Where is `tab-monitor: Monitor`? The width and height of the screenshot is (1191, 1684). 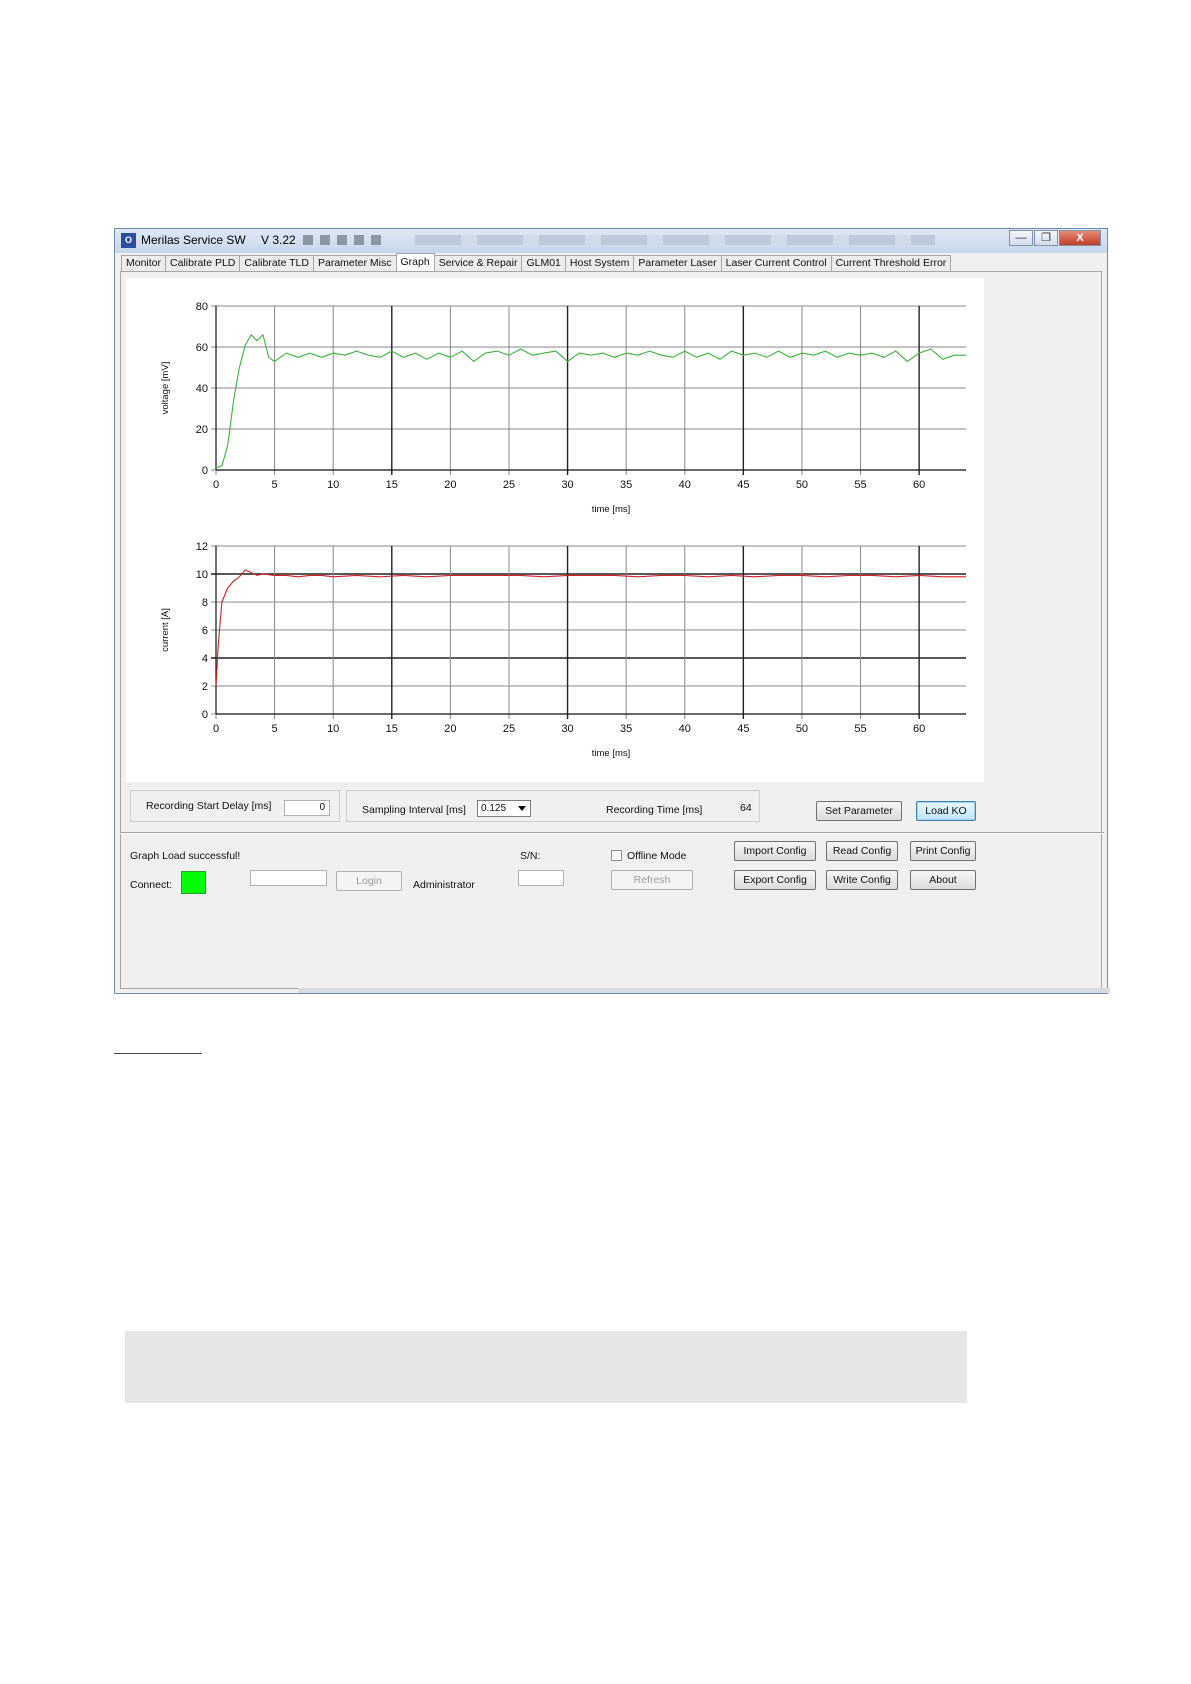
tab-monitor: Monitor is located at coordinates (144, 263).